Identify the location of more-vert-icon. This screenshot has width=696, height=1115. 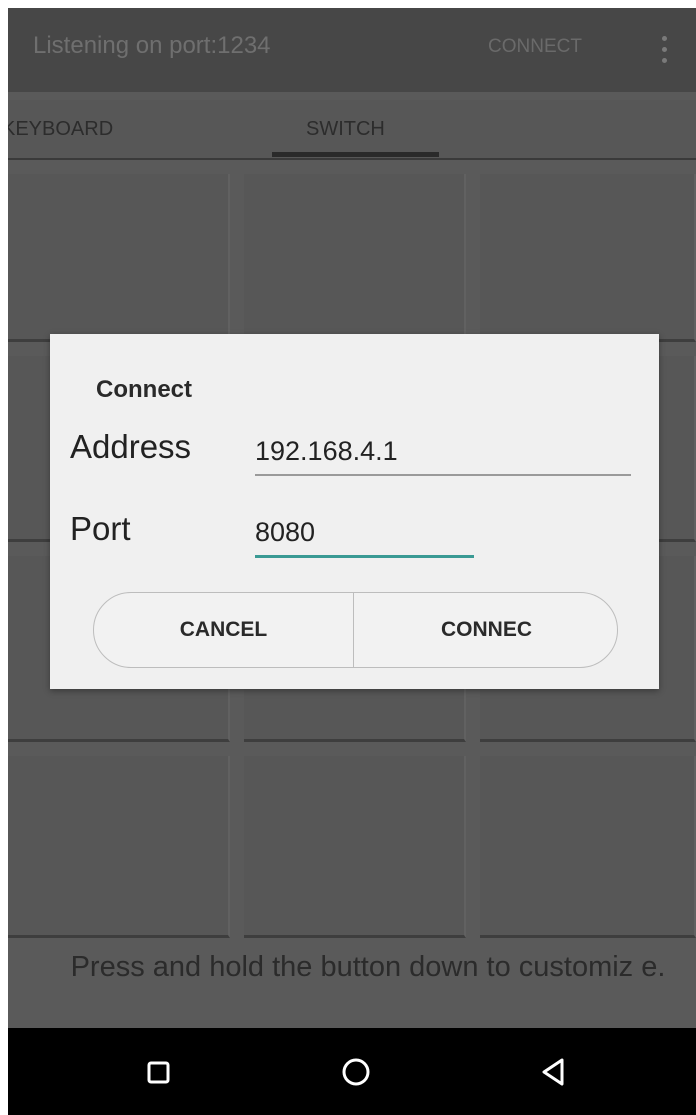
(664, 50).